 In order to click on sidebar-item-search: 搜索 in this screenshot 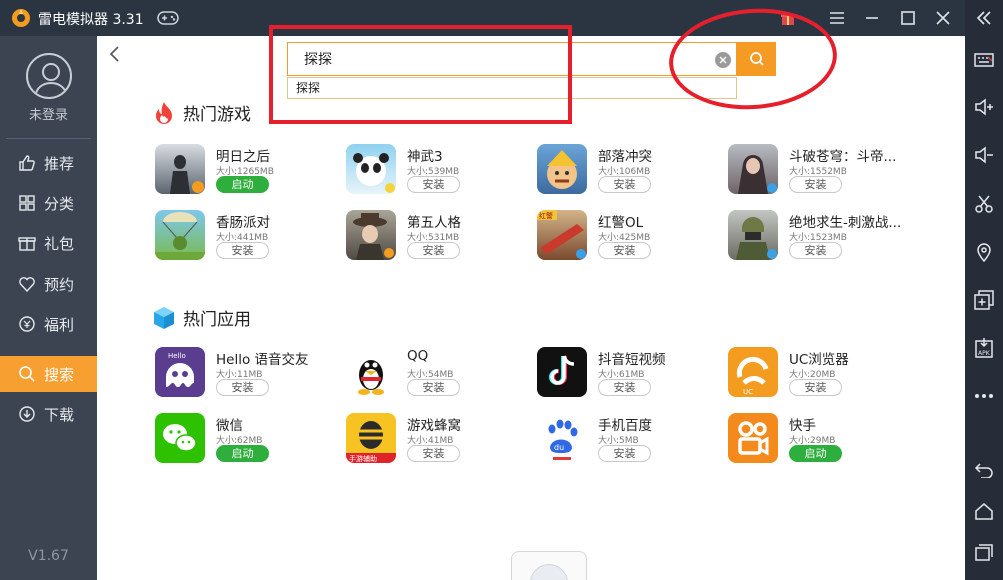, I will do `click(48, 374)`.